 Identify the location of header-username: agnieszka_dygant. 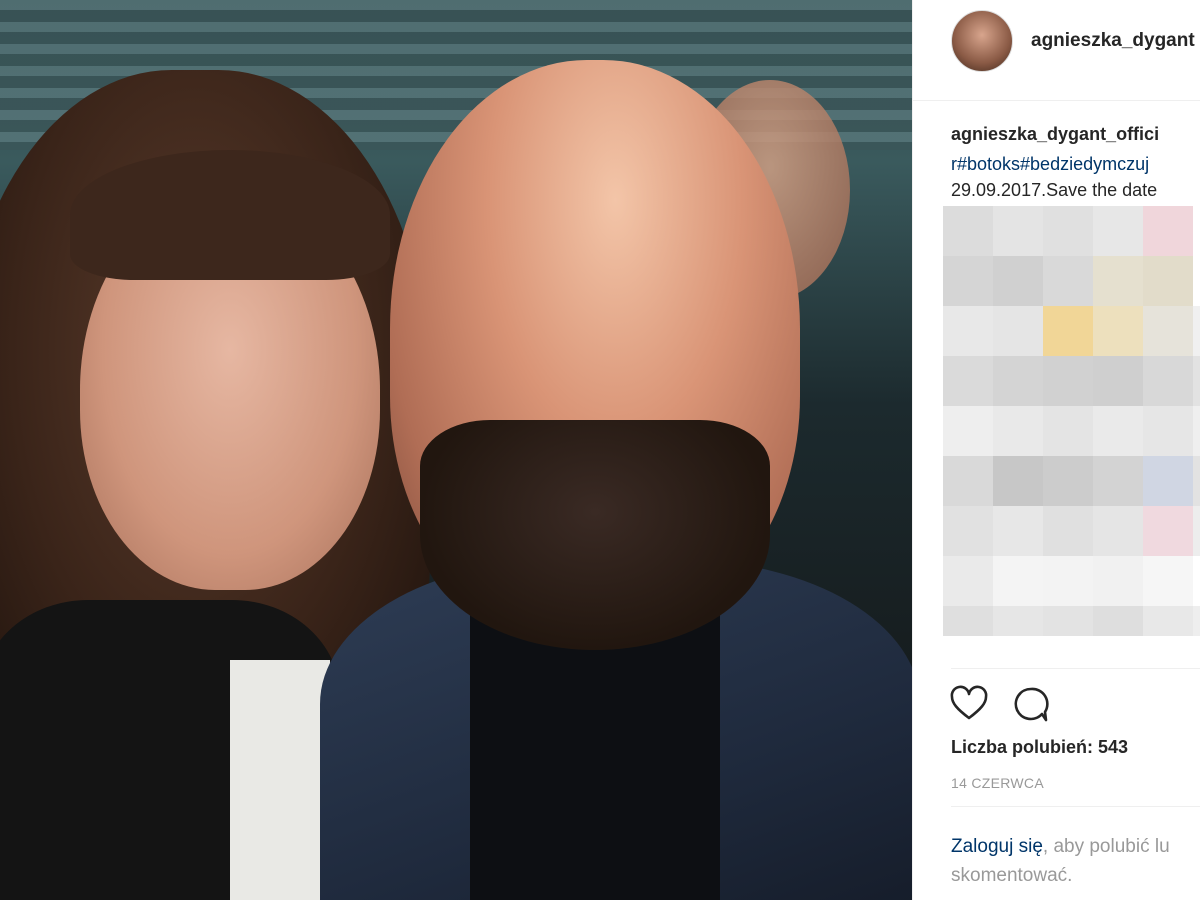
(1113, 41).